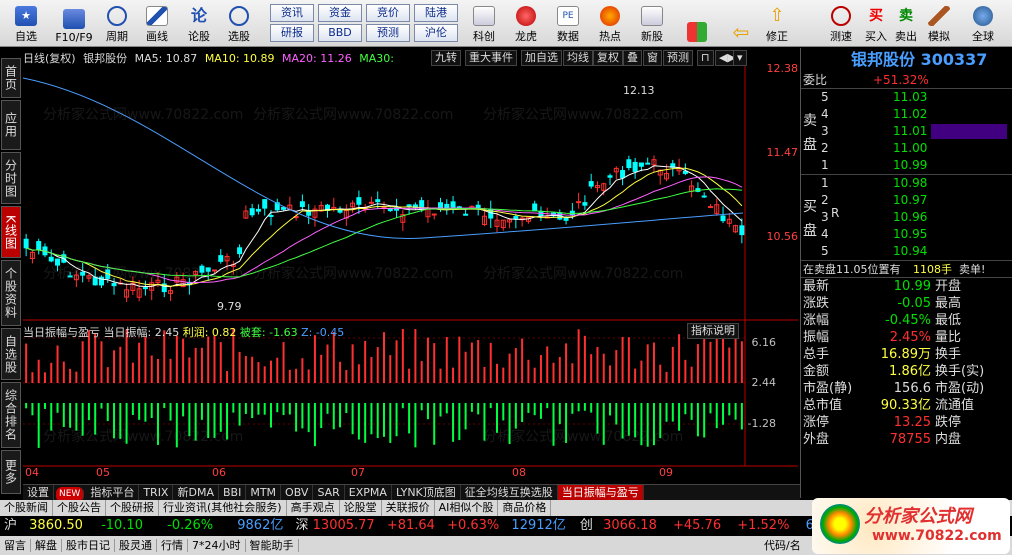  What do you see at coordinates (538, 525) in the screenshot?
I see `sz-amount: 12912亿` at bounding box center [538, 525].